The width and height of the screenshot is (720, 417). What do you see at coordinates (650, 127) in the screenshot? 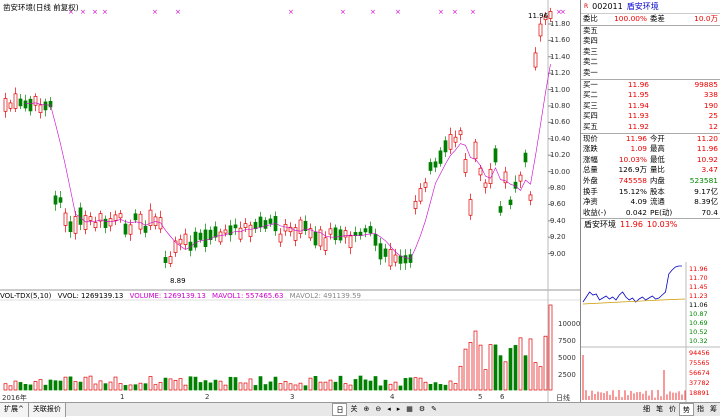
I see `buy-row: 买五 11.92 12` at bounding box center [650, 127].